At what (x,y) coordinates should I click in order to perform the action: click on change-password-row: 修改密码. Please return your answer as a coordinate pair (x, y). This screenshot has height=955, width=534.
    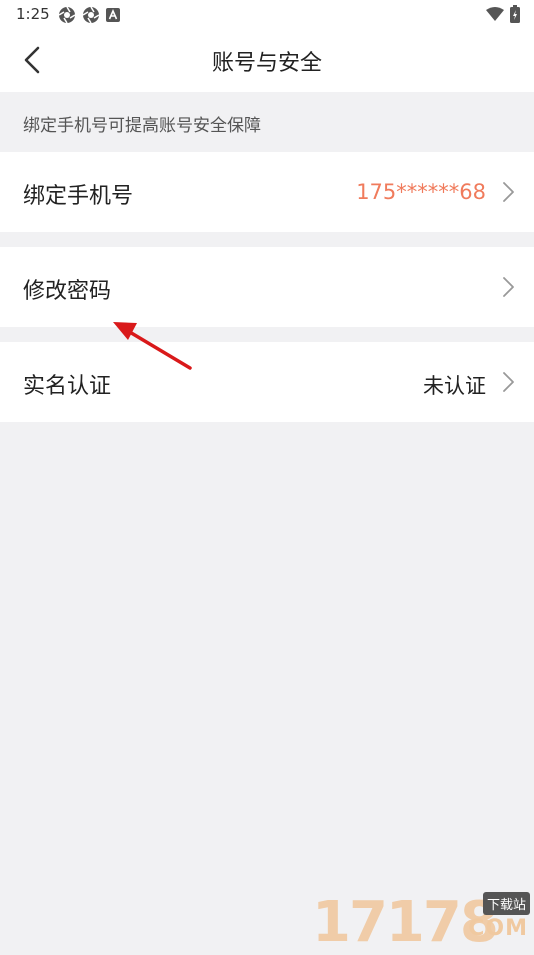
    Looking at the image, I should click on (267, 287).